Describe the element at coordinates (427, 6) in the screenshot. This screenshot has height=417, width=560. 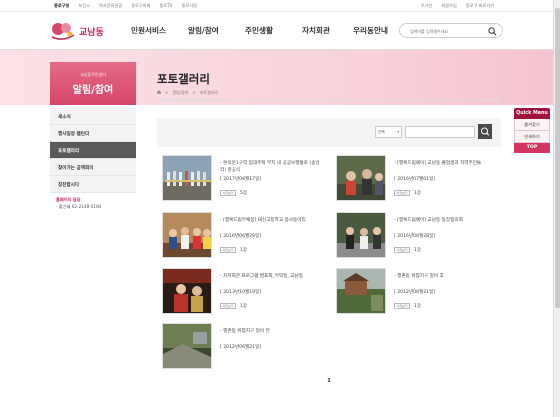
I see `login-link: 로그인` at that location.